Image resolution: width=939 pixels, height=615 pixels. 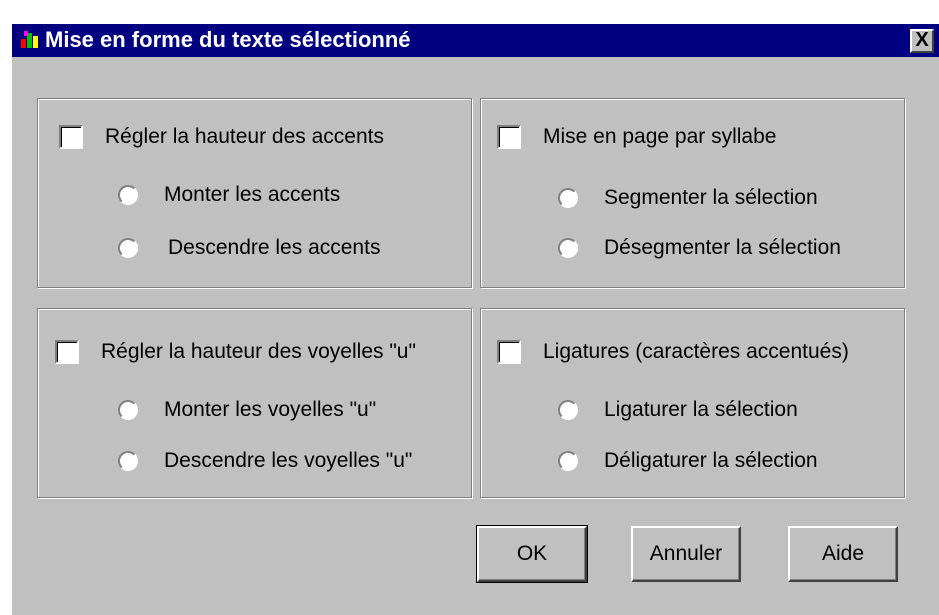 What do you see at coordinates (660, 136) in the screenshot?
I see `syllable-layout-label: Mise en page par syllabe` at bounding box center [660, 136].